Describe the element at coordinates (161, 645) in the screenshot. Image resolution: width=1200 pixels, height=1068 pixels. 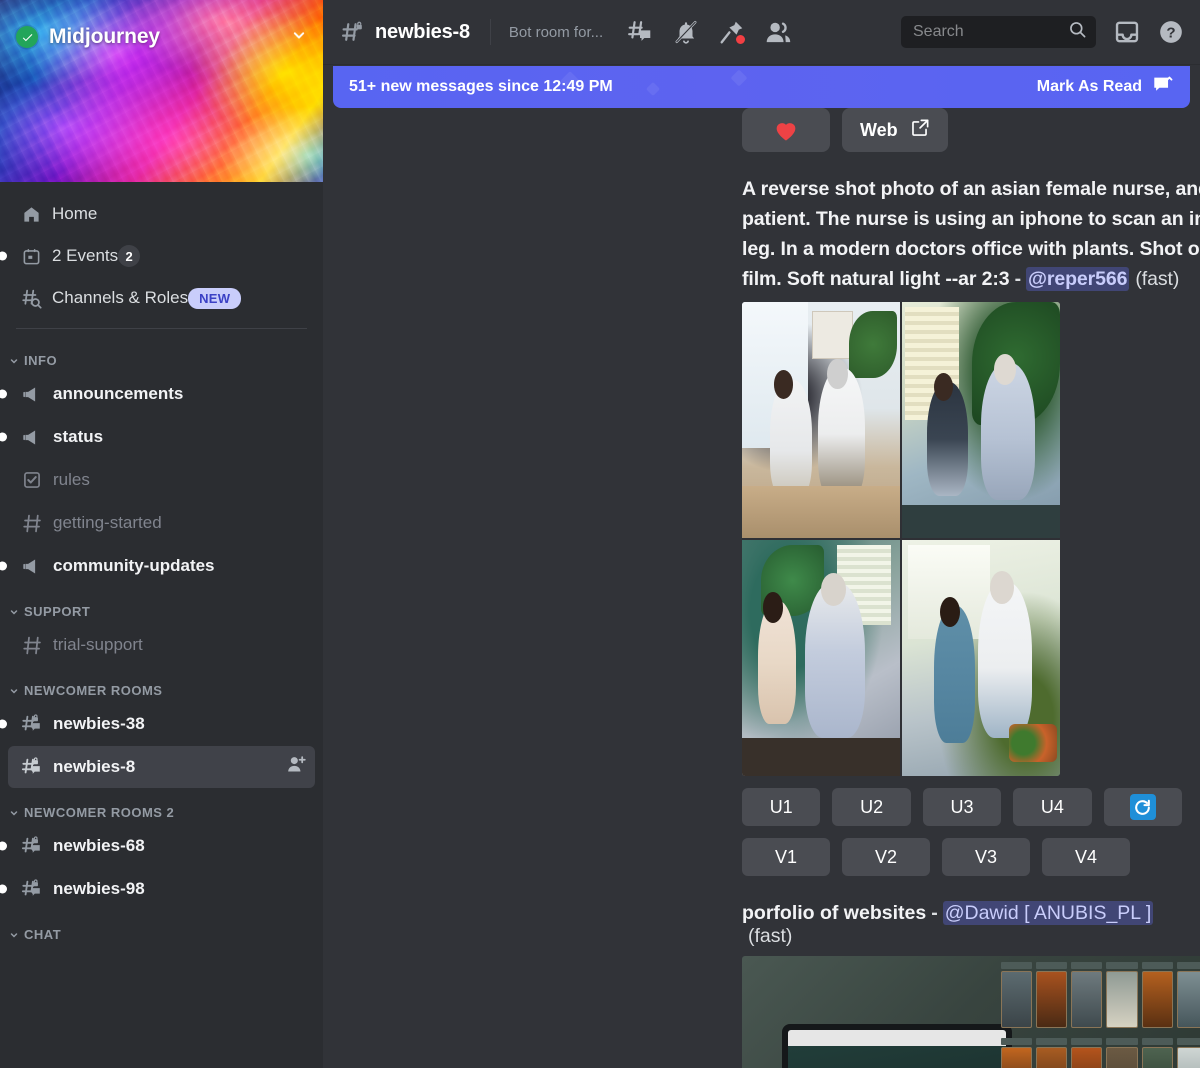
I see `sidebar-channel-trial-support: trial-support` at that location.